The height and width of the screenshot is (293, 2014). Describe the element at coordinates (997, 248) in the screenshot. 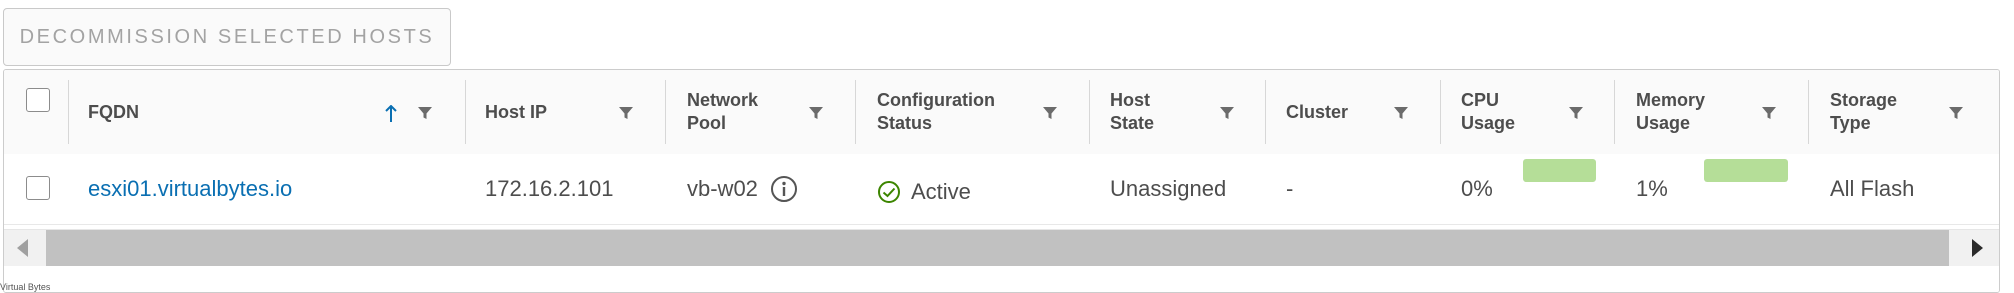

I see `scrollbar-thumb` at that location.